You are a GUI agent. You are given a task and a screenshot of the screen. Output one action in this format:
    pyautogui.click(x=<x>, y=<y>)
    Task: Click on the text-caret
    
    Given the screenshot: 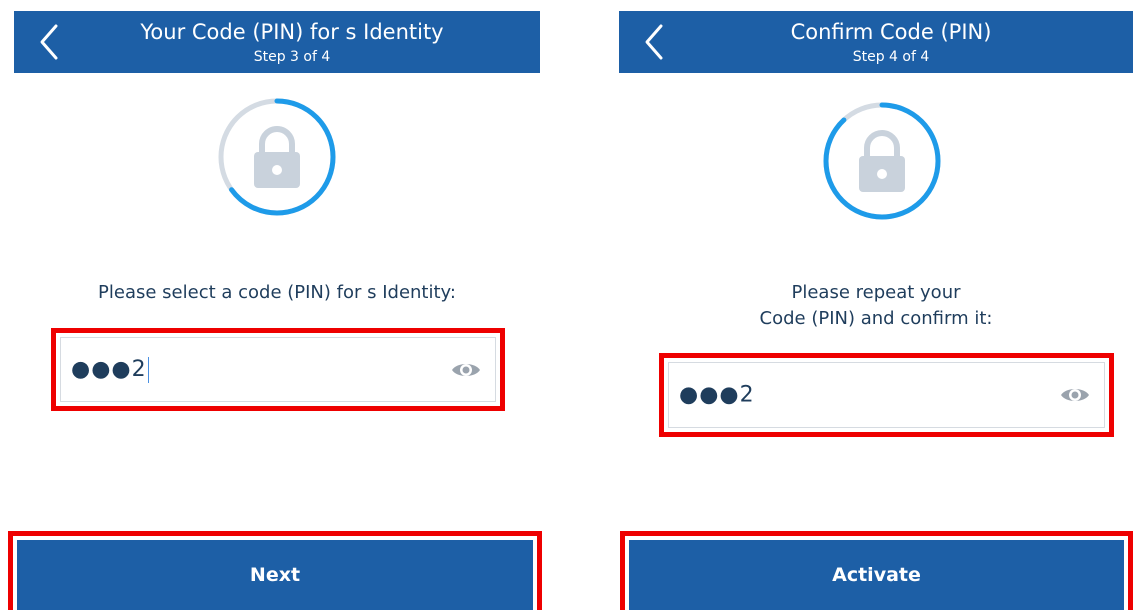 What is the action you would take?
    pyautogui.click(x=148, y=369)
    